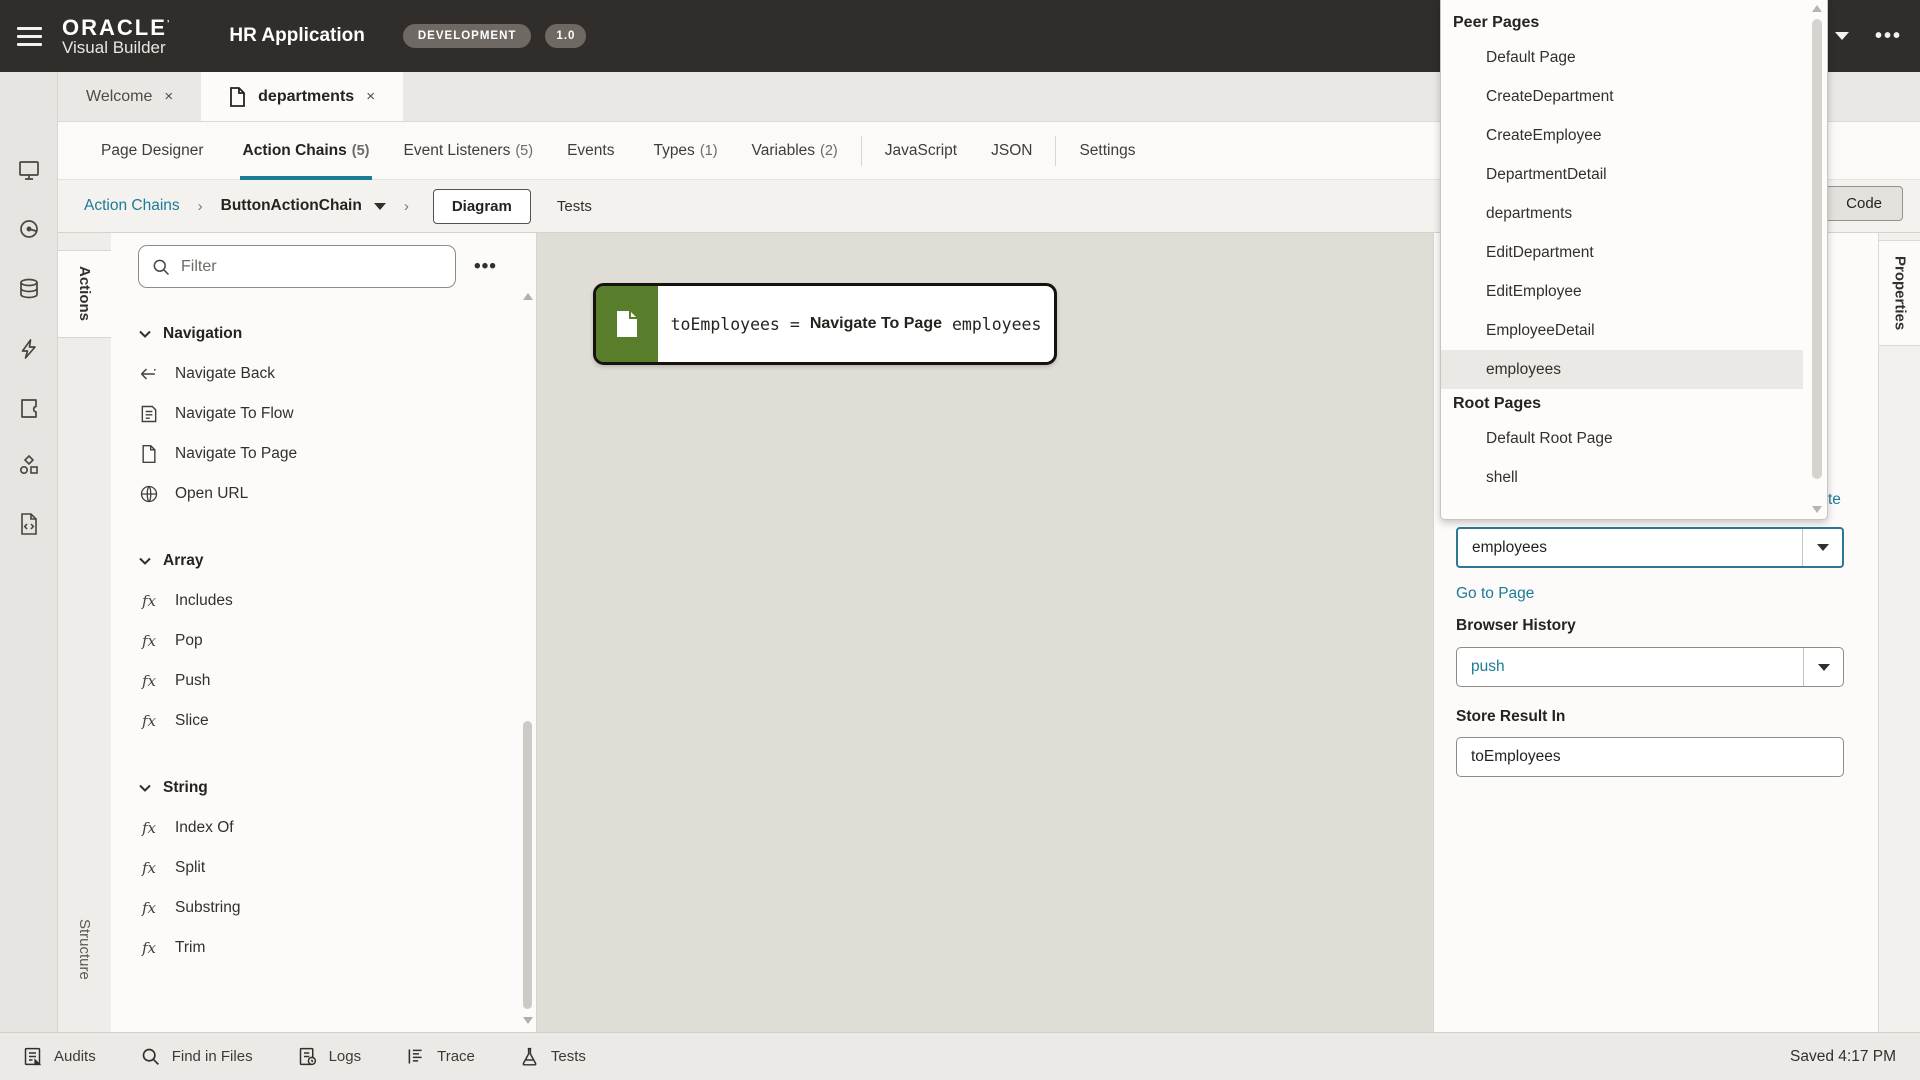  I want to click on peer-pages-group-header: Peer Pages, so click(1496, 22).